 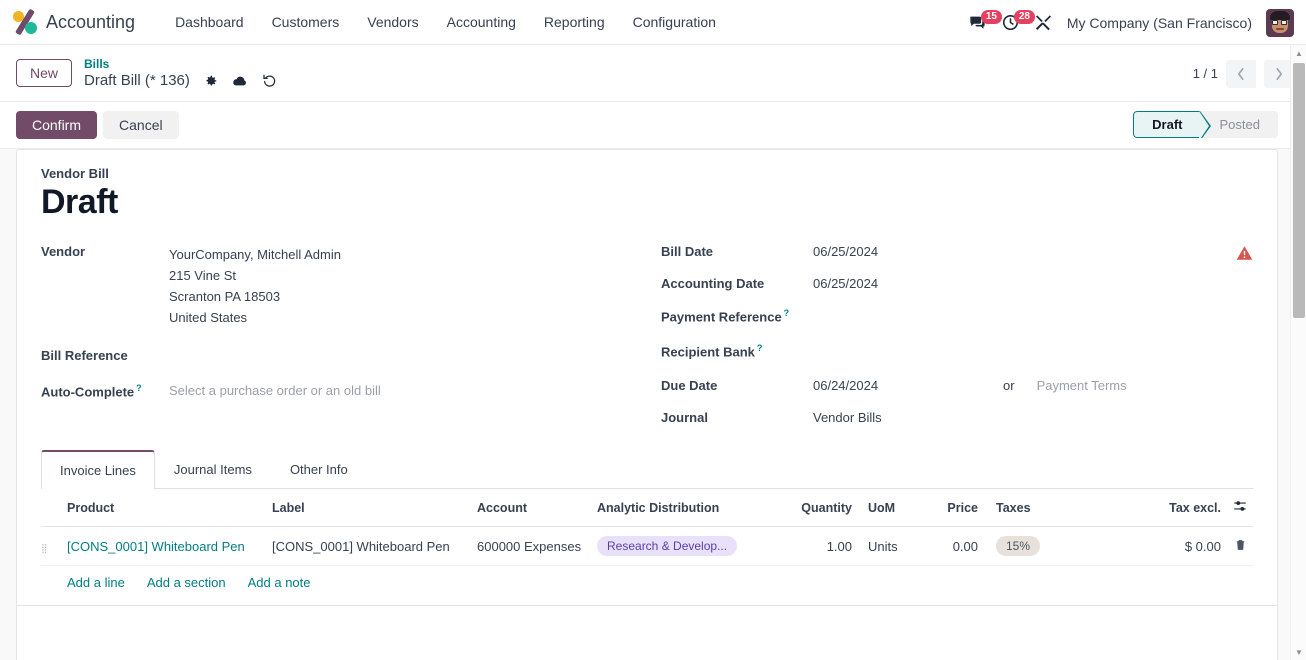 What do you see at coordinates (1180, 508) in the screenshot?
I see `column-tax-excl: Tax excl.` at bounding box center [1180, 508].